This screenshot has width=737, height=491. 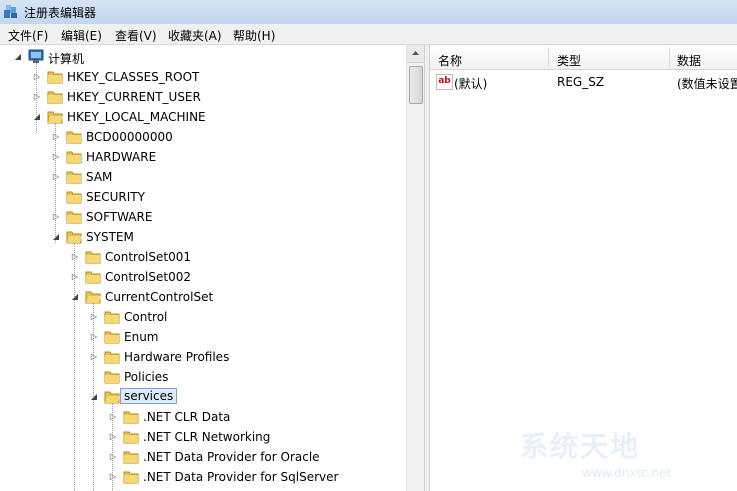 What do you see at coordinates (254, 35) in the screenshot?
I see `menu-help: 帮助(H)` at bounding box center [254, 35].